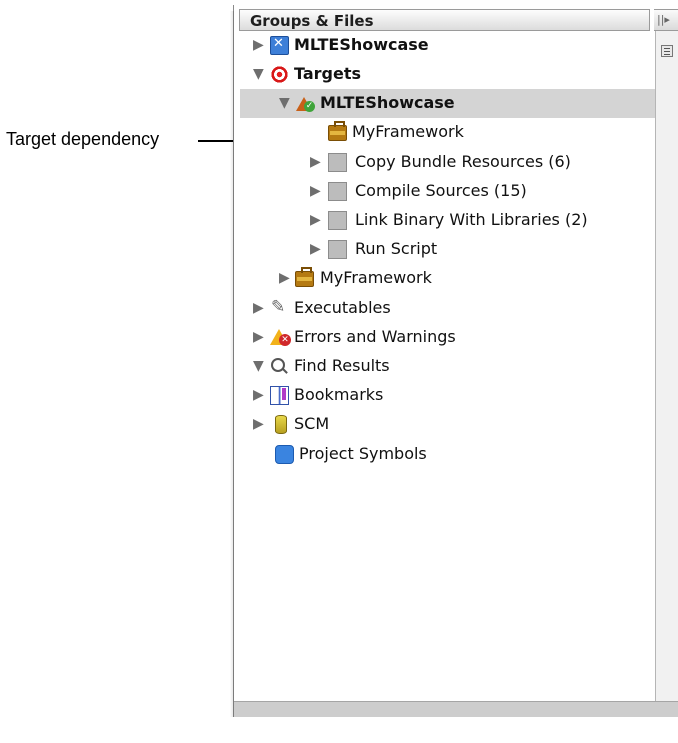 The width and height of the screenshot is (678, 743). Describe the element at coordinates (328, 73) in the screenshot. I see `tree-item-label: Targets` at that location.